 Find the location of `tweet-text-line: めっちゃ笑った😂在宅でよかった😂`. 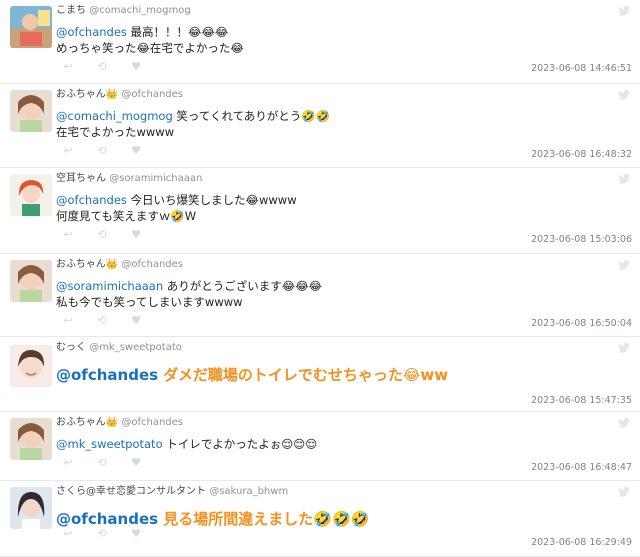

tweet-text-line: めっちゃ笑った😂在宅でよかった😂 is located at coordinates (150, 48).